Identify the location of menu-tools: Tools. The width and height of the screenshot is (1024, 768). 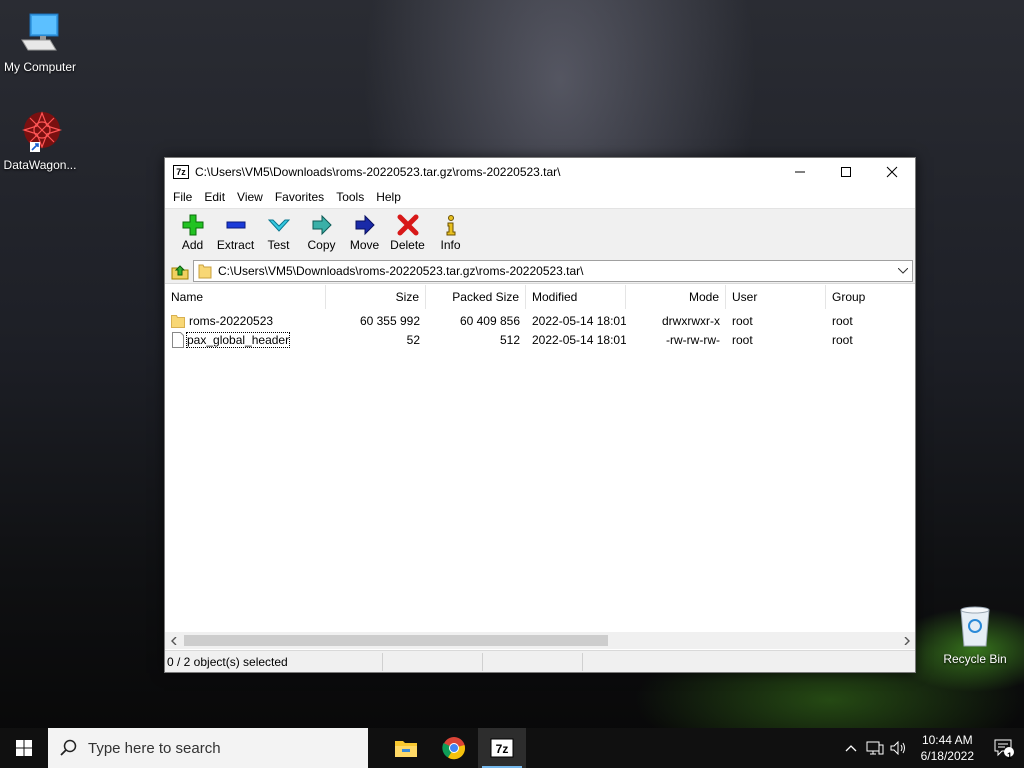
(350, 197).